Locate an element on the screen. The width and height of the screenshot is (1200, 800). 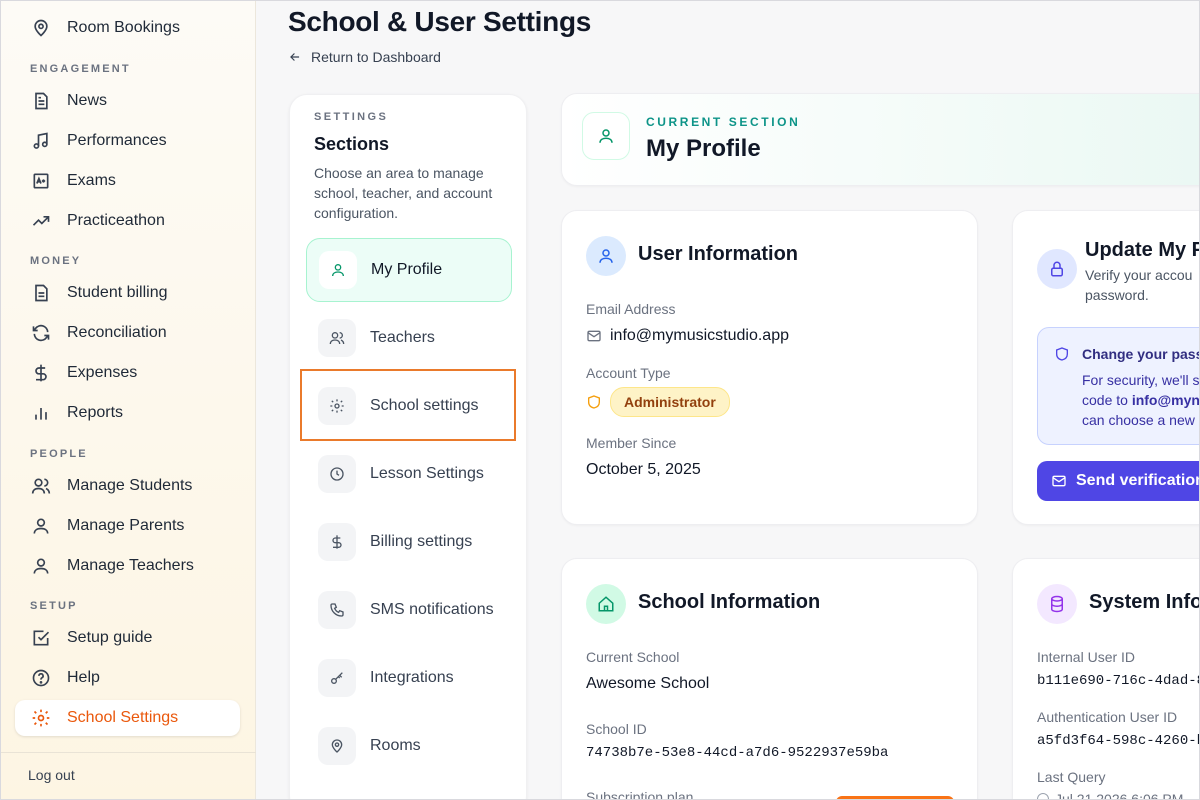
trending-up-icon is located at coordinates (41, 221).